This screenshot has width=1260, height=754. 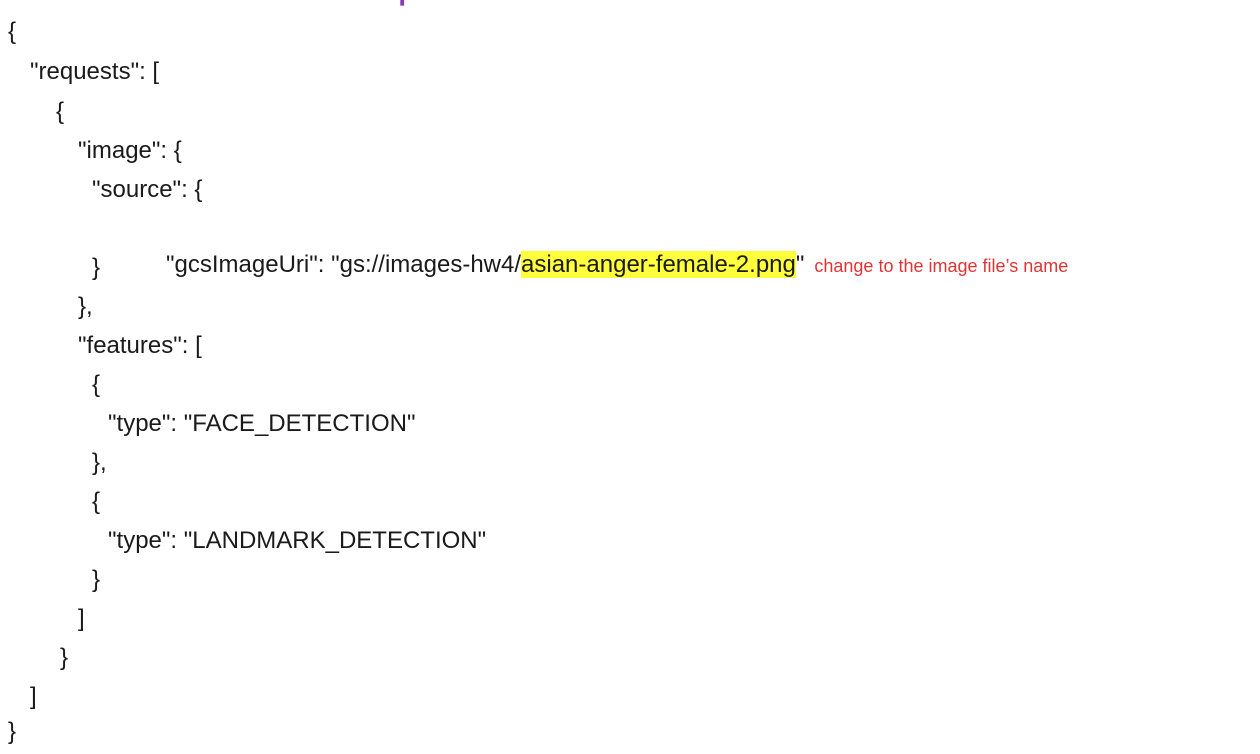 What do you see at coordinates (262, 423) in the screenshot?
I see `code-line: "type": "FACE_DETECTION"` at bounding box center [262, 423].